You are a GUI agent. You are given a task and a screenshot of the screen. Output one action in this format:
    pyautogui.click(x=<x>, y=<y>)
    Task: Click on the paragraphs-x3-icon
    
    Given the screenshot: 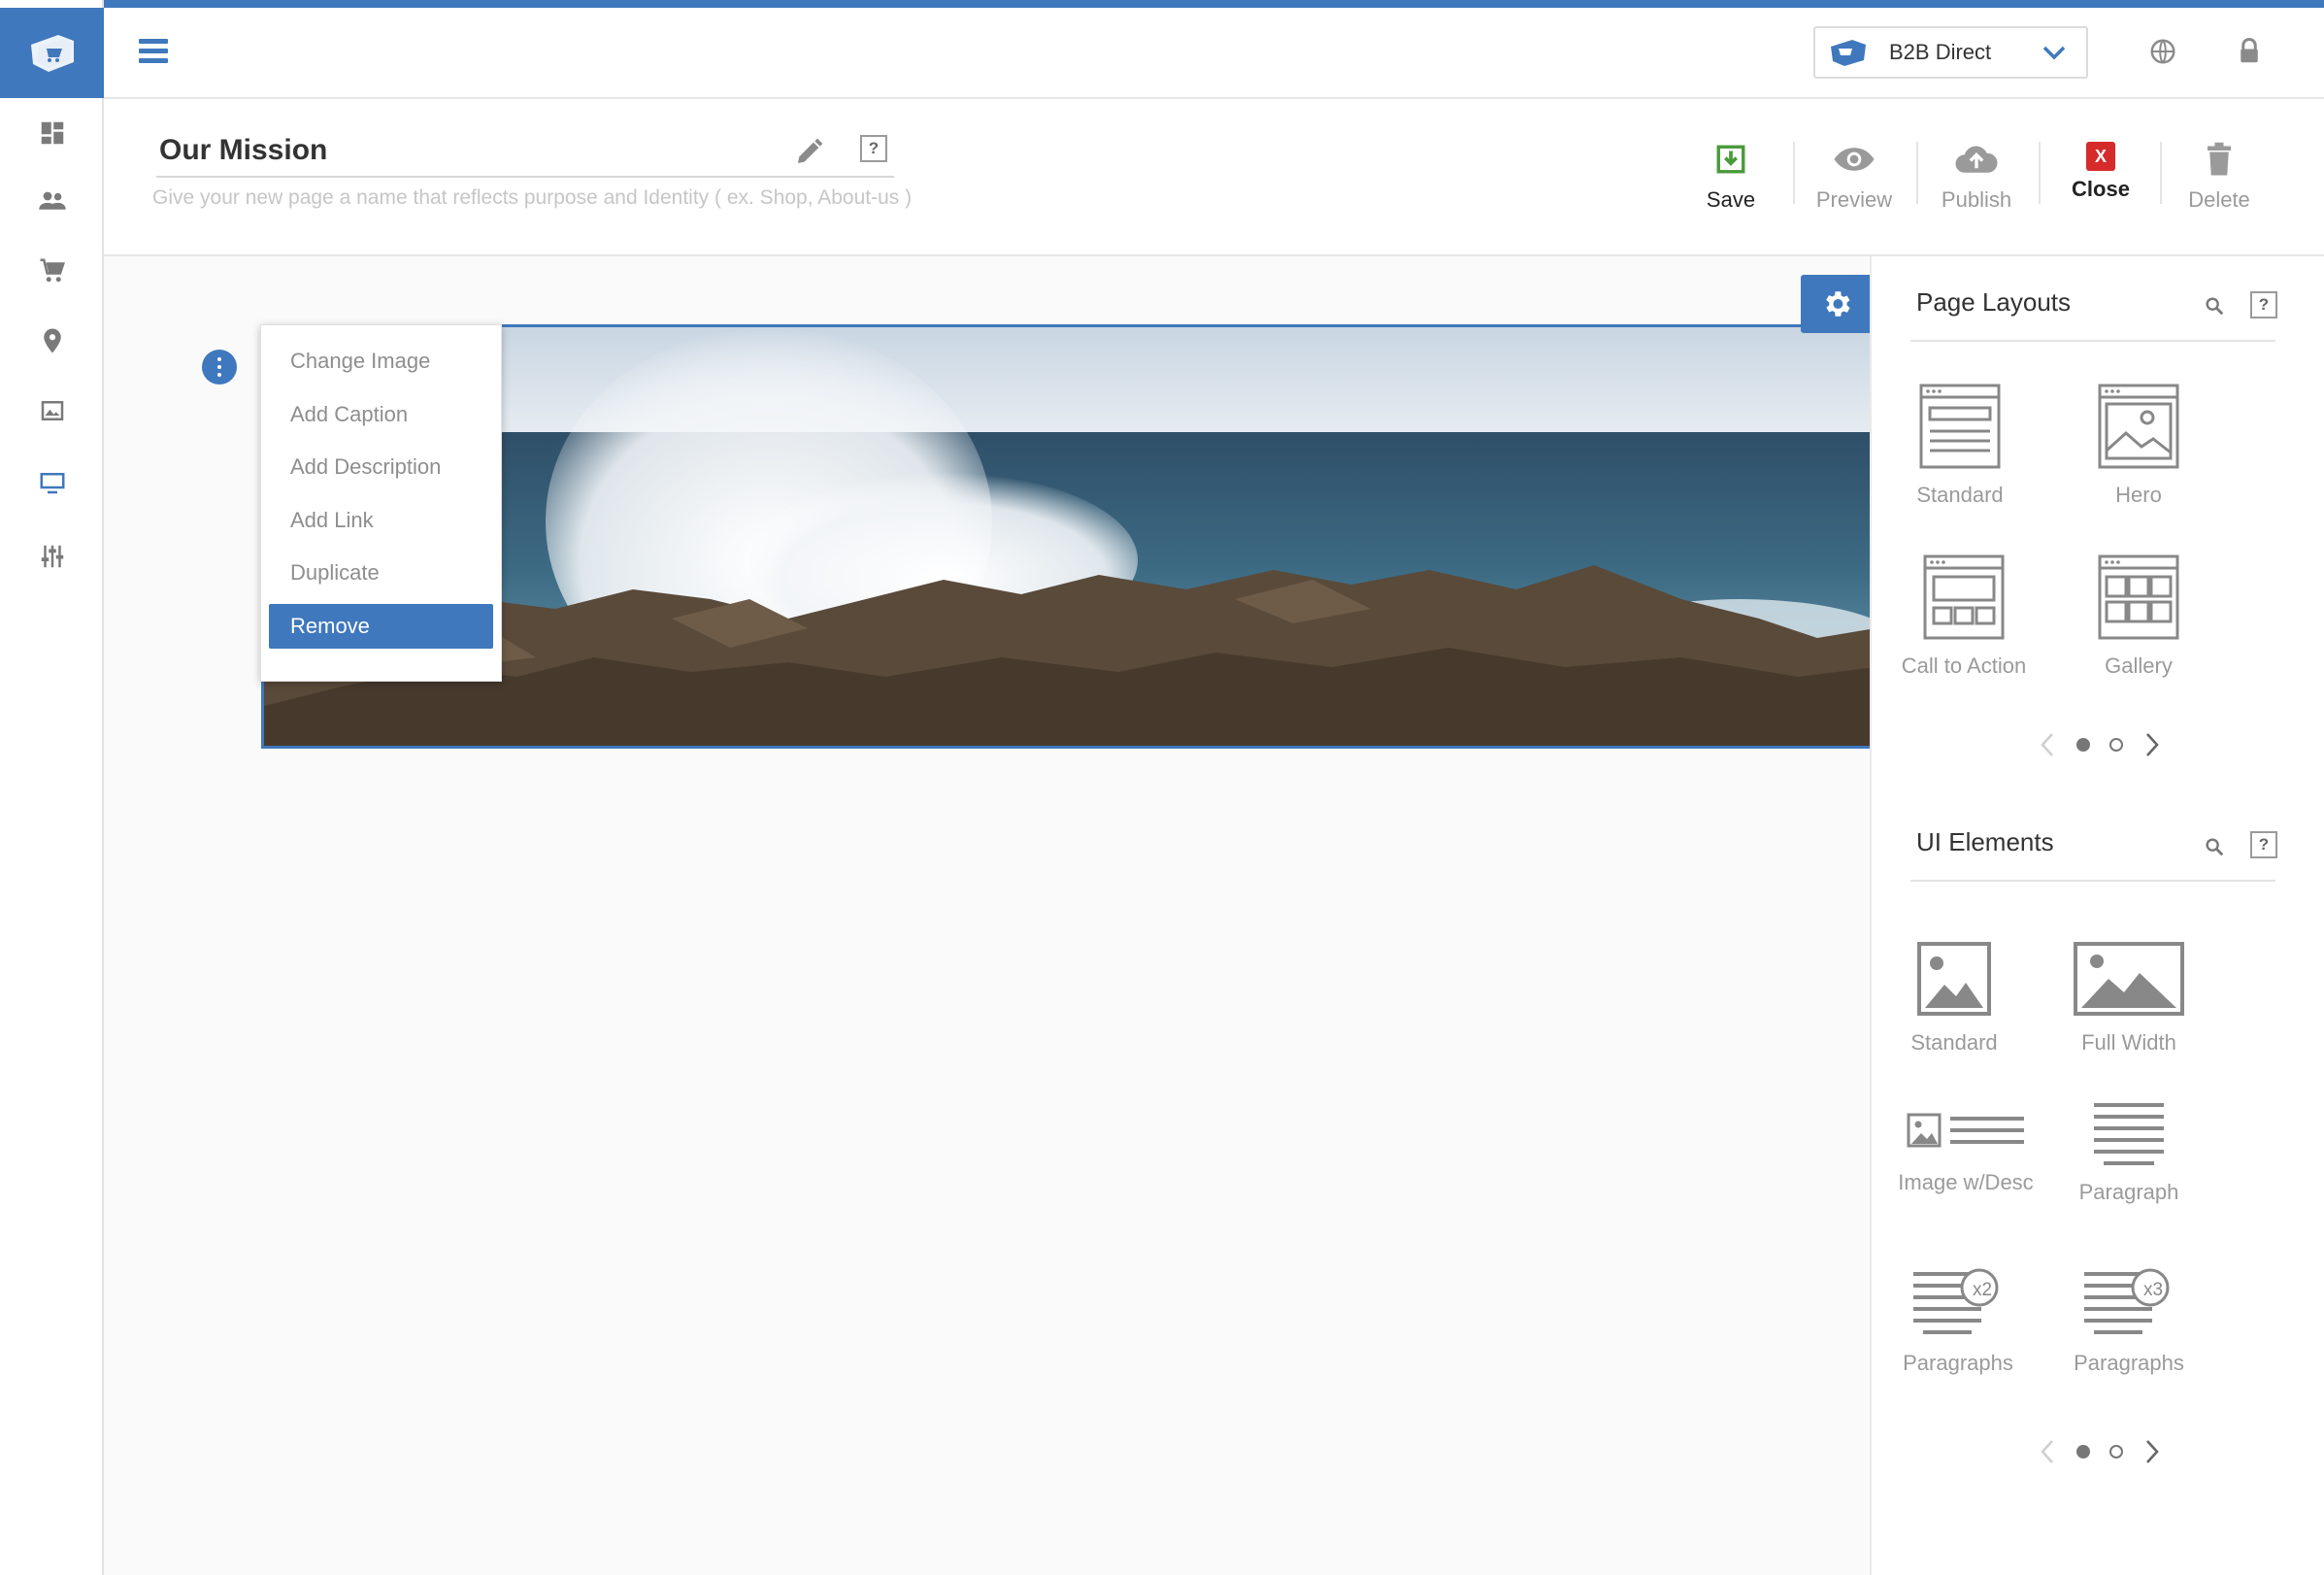 What is the action you would take?
    pyautogui.click(x=2127, y=1301)
    